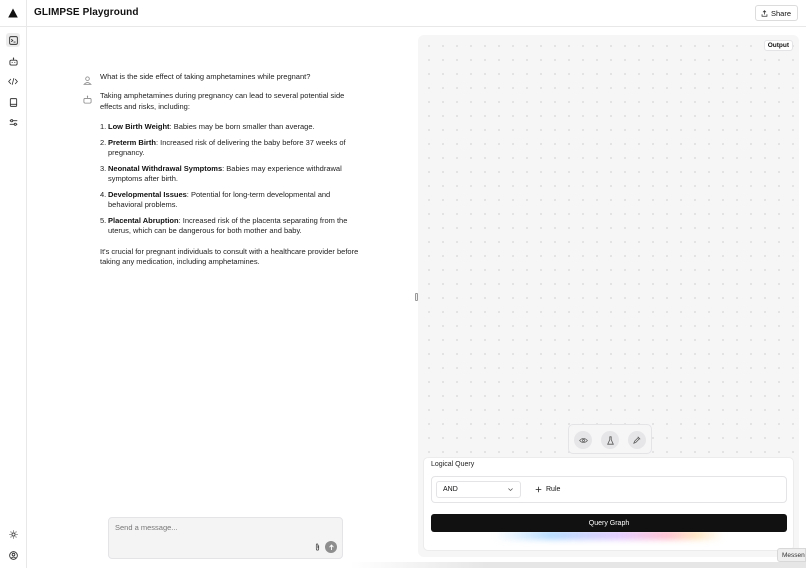  Describe the element at coordinates (13, 297) in the screenshot. I see `left-rail` at that location.